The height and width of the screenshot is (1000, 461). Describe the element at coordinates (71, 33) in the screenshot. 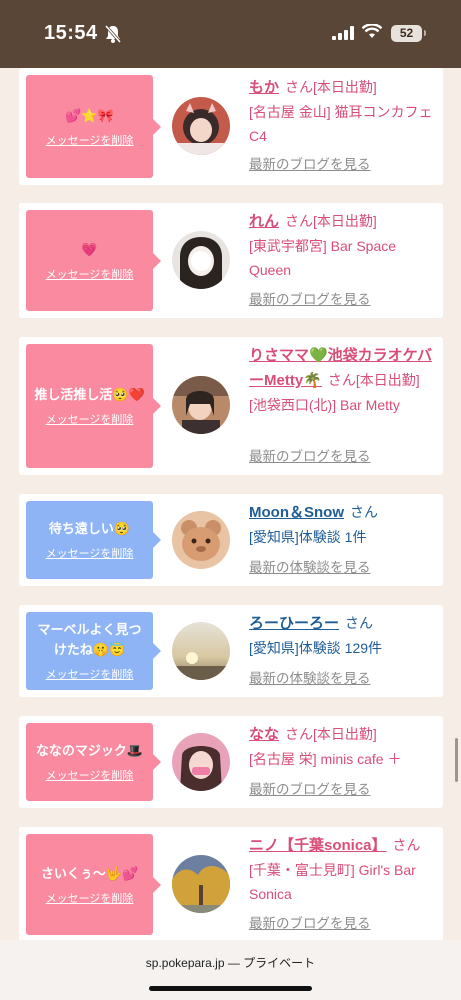

I see `status-time: 15:54` at that location.